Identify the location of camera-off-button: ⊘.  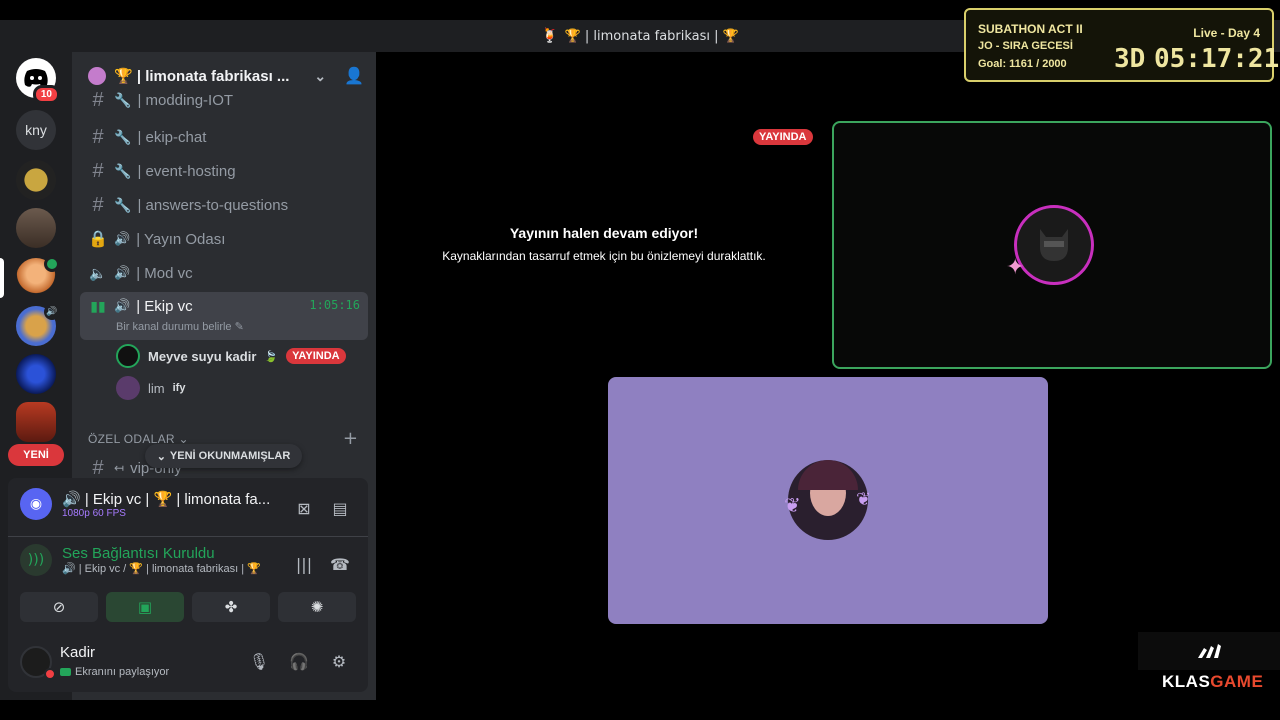
(59, 607).